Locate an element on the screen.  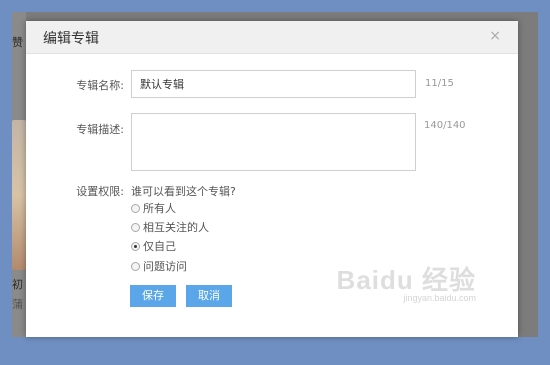
cancel-button: 取消 is located at coordinates (209, 296).